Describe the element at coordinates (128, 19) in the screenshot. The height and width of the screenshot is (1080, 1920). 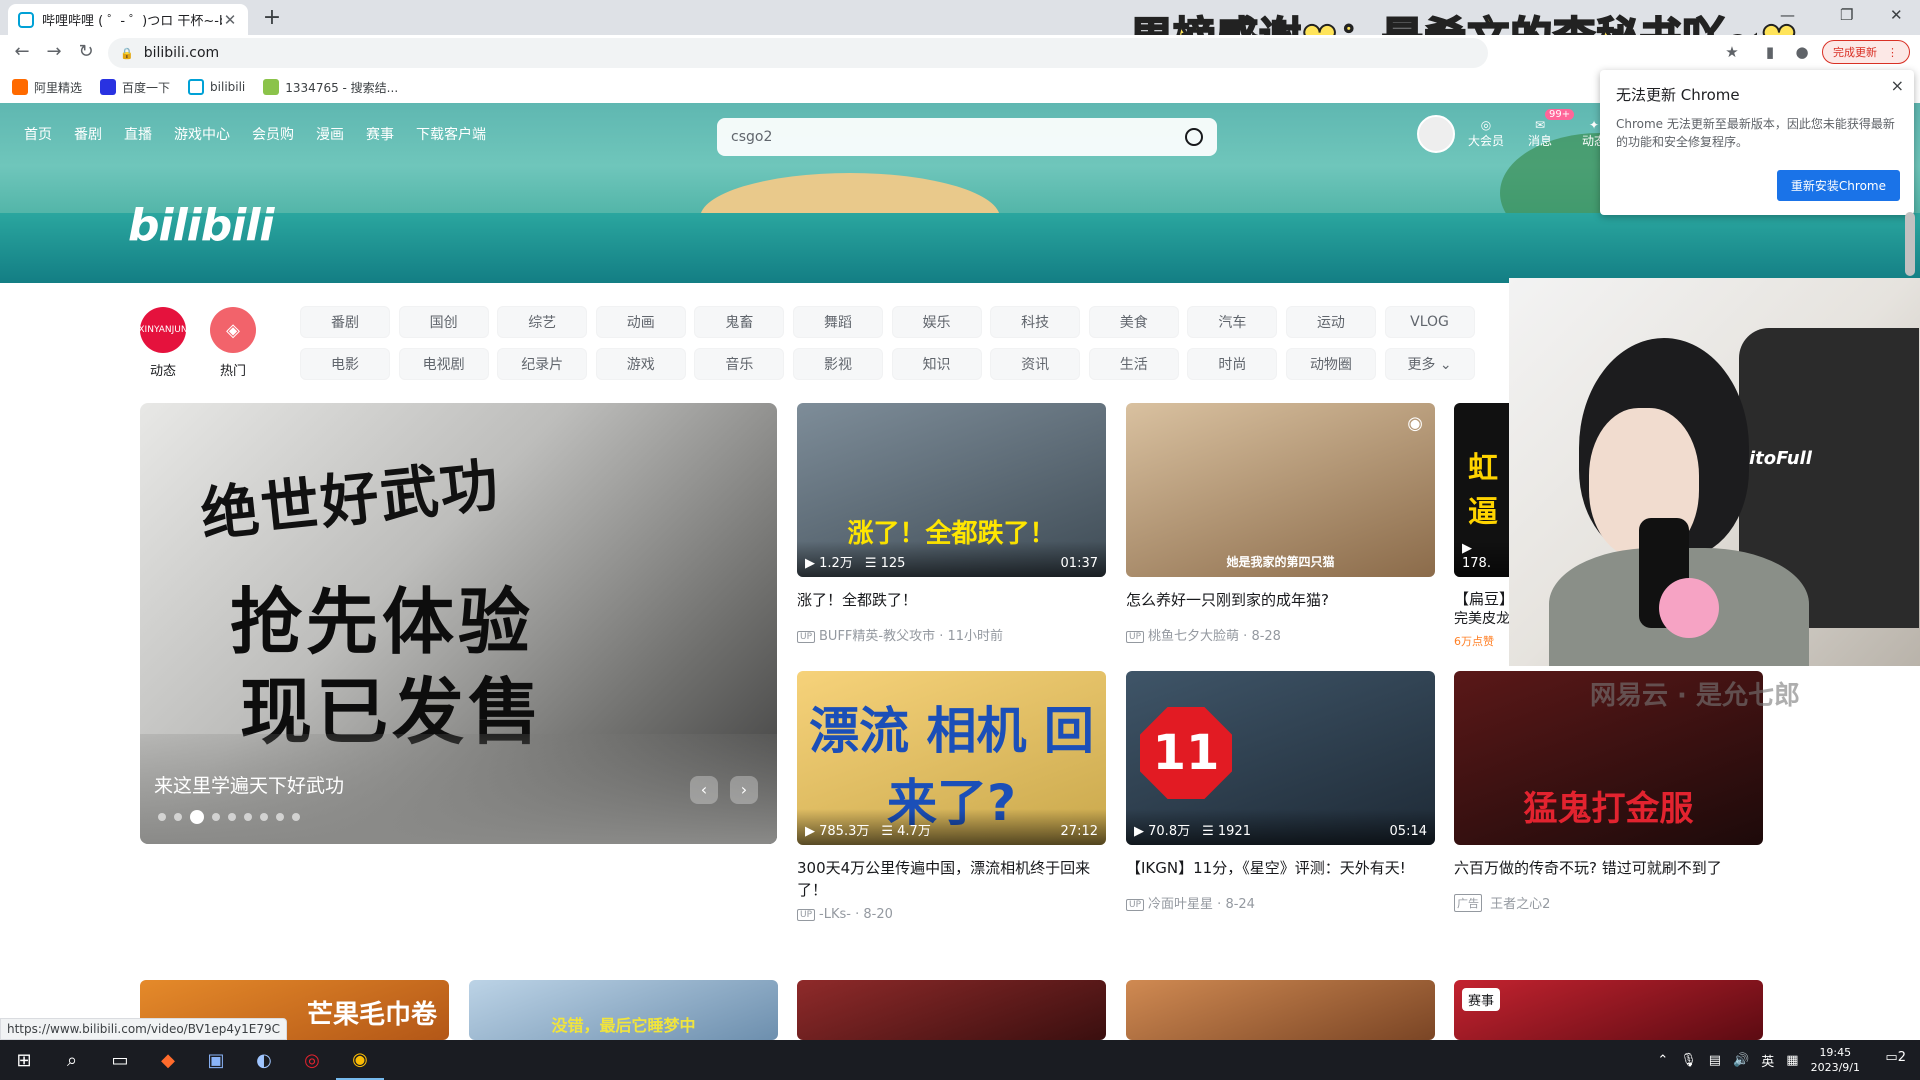
I see `browser-tab: 哔哩哔哩 ( ゜- ゜)つロ 干杯~-bilibili ✕` at that location.